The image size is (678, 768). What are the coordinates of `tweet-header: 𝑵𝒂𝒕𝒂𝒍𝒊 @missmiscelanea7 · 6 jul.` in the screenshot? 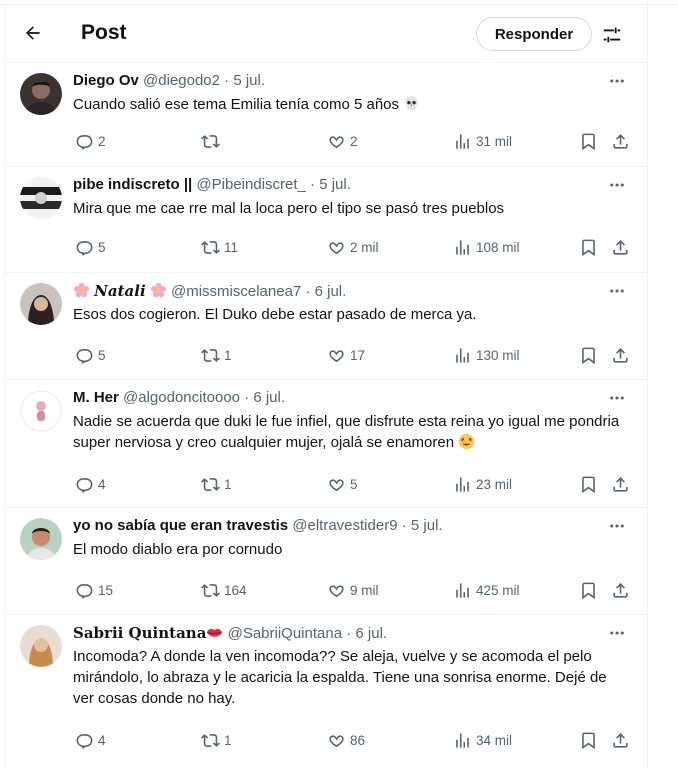 It's located at (335, 291).